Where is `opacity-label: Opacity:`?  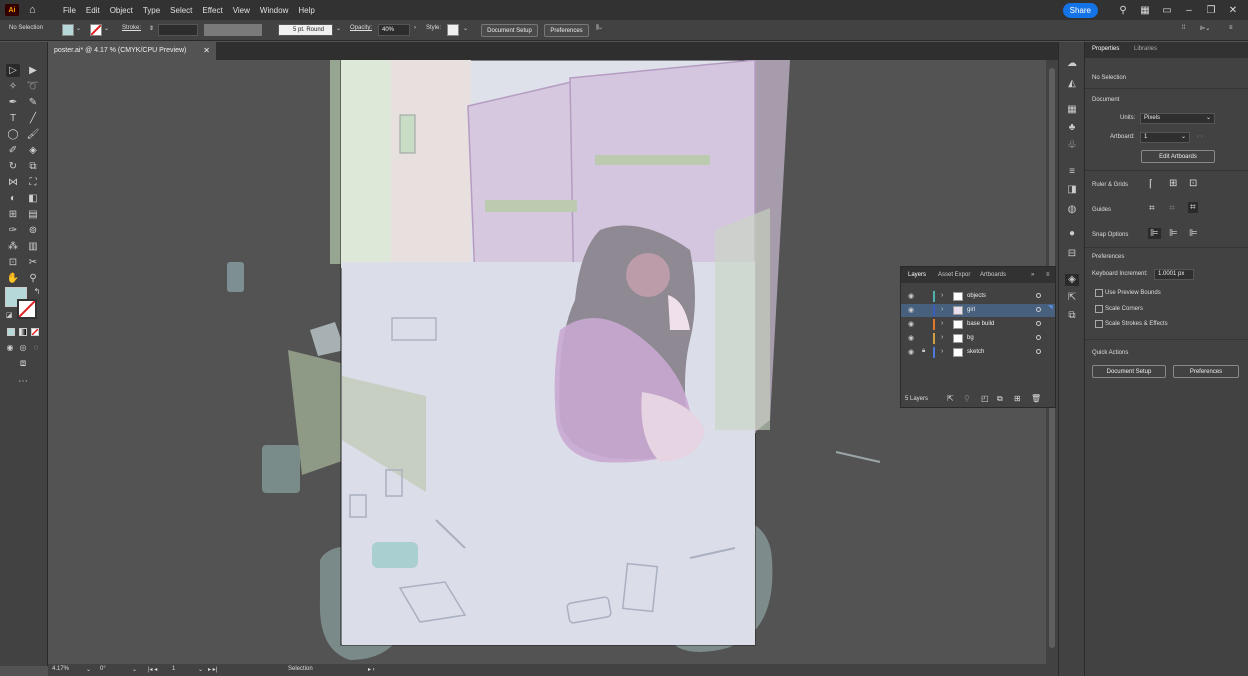 opacity-label: Opacity: is located at coordinates (361, 28).